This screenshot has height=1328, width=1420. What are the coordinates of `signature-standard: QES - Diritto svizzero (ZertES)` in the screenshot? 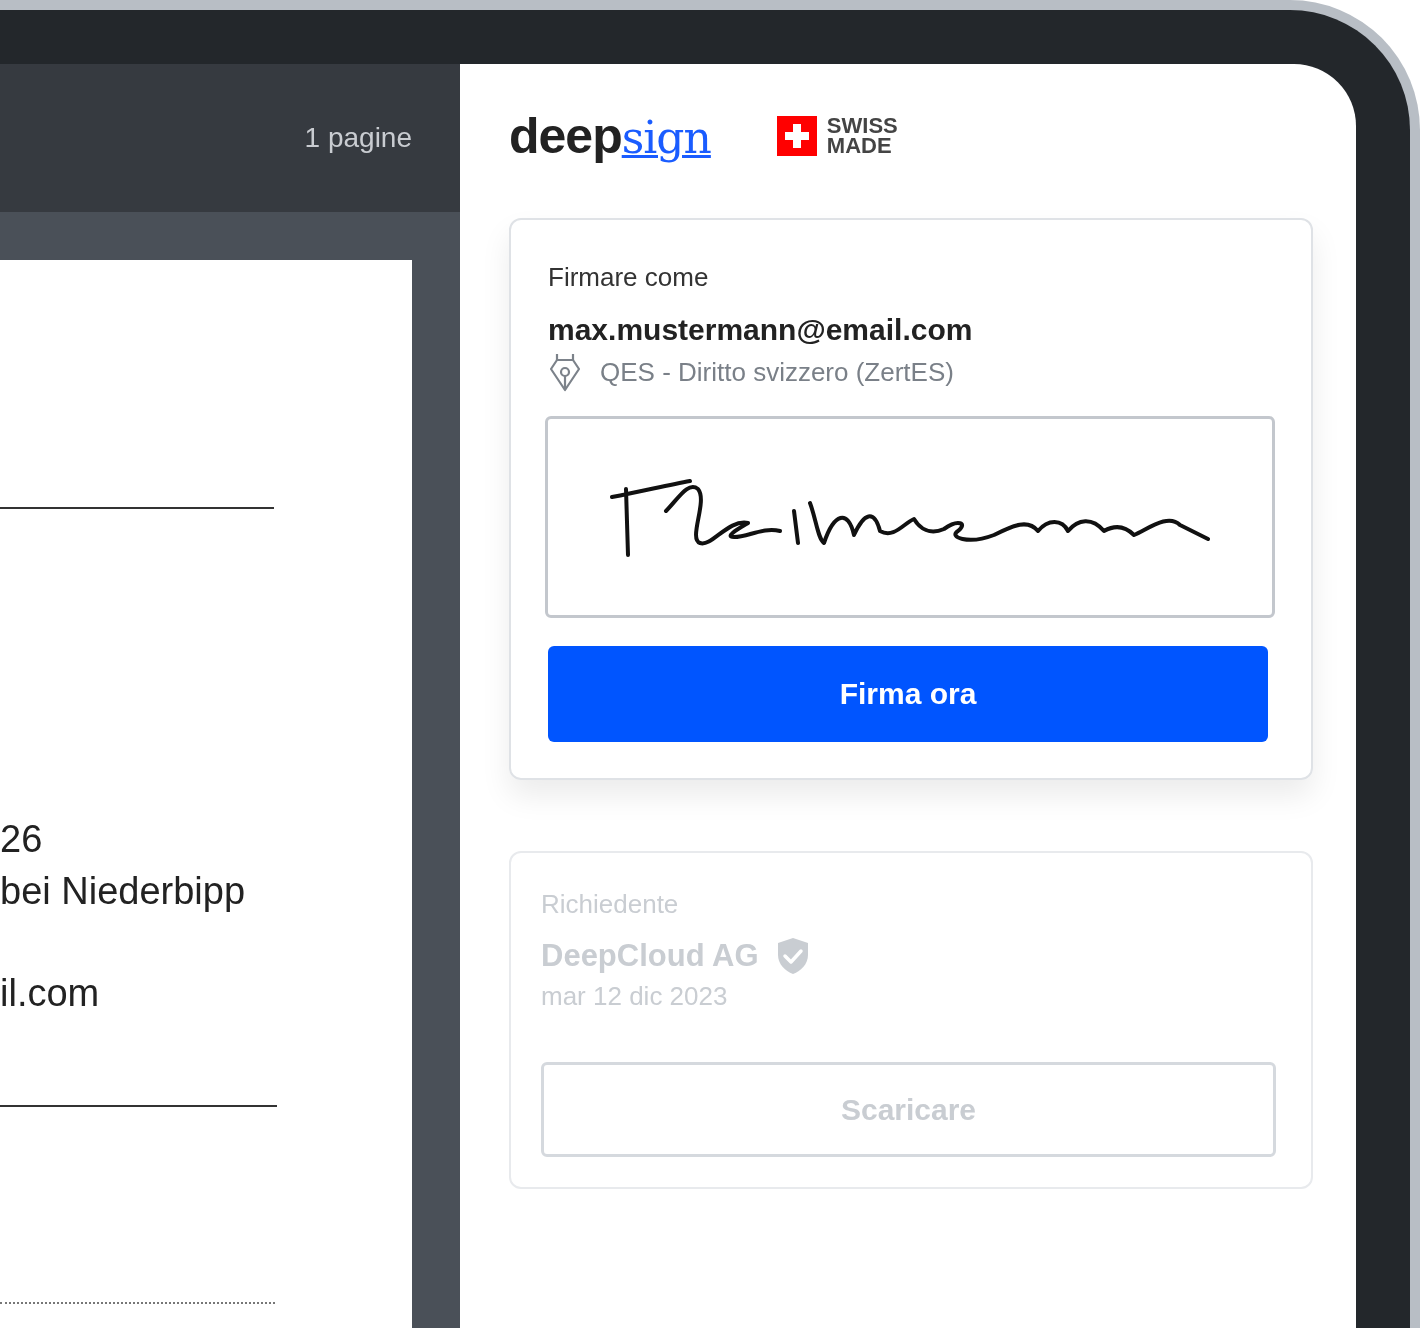 It's located at (777, 372).